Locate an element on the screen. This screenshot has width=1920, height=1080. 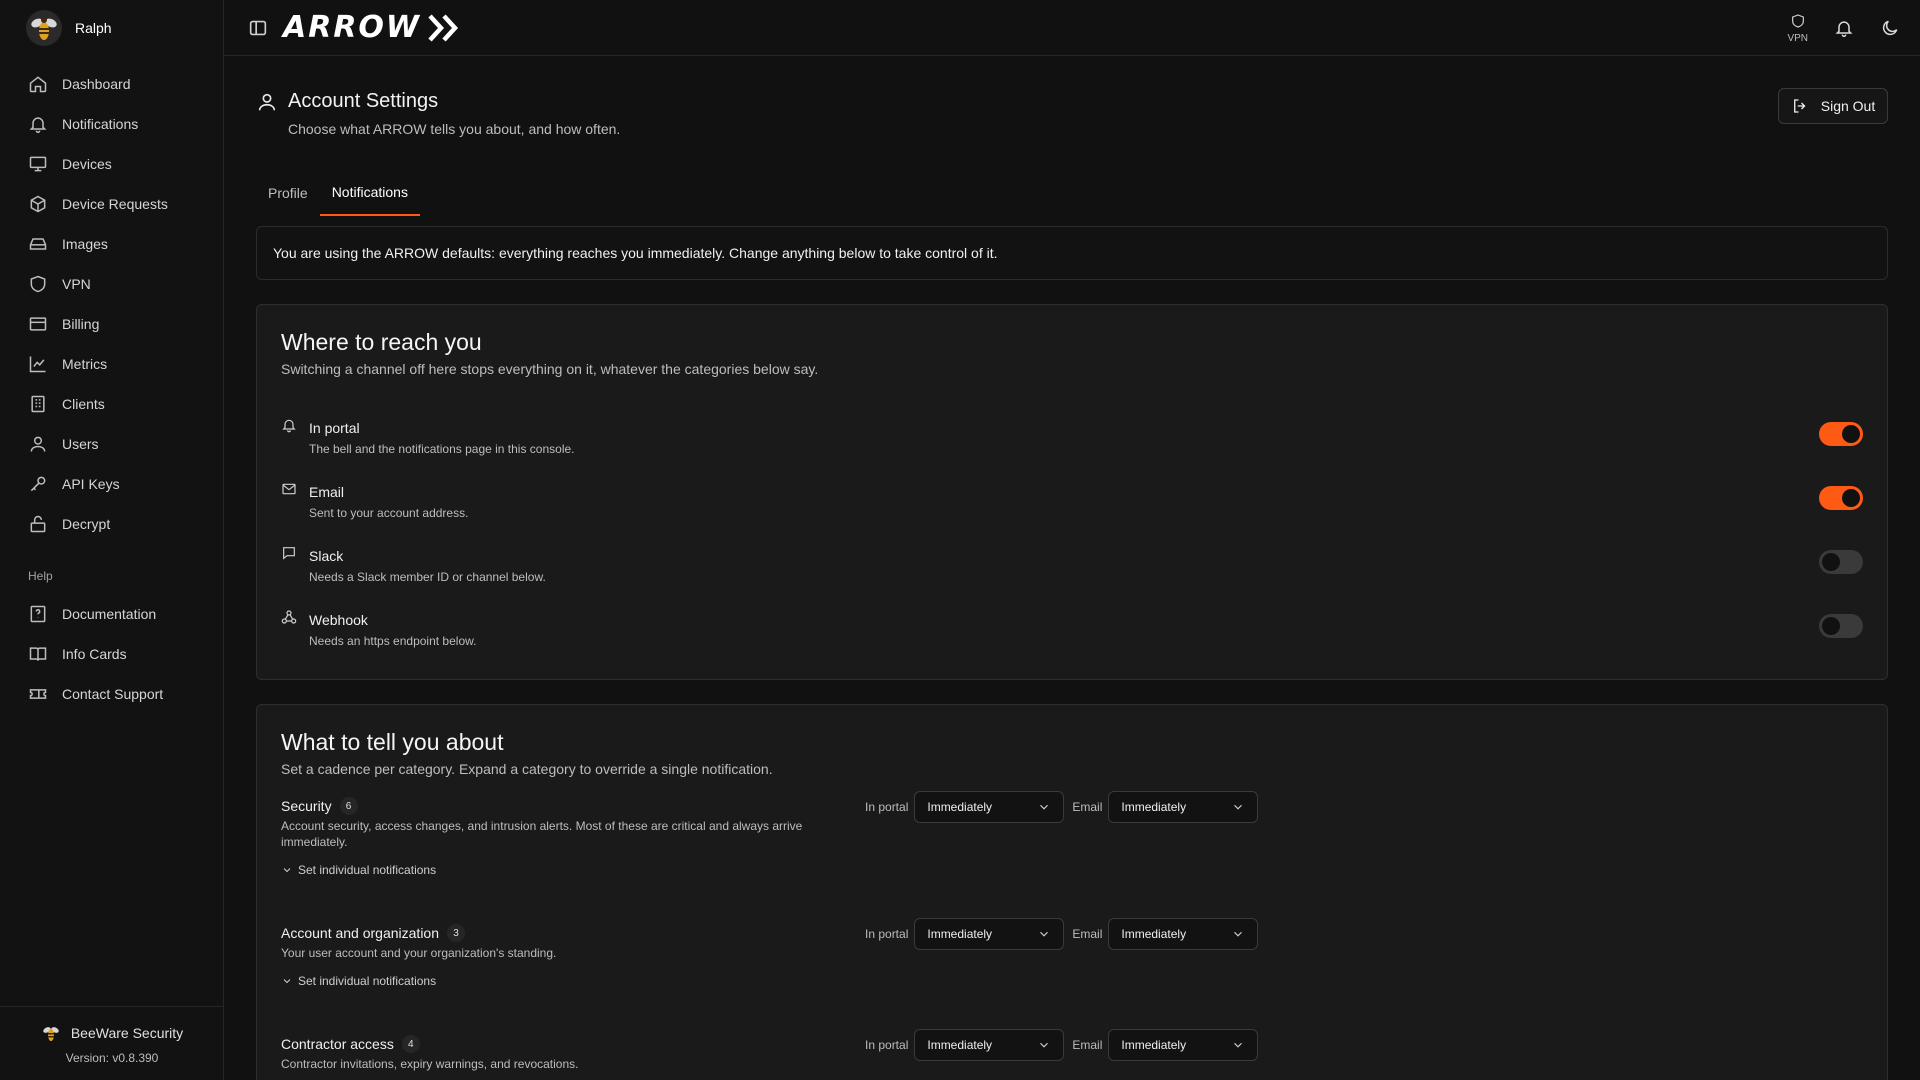
sidebar-item-device-requests: Device Requests is located at coordinates (111, 204).